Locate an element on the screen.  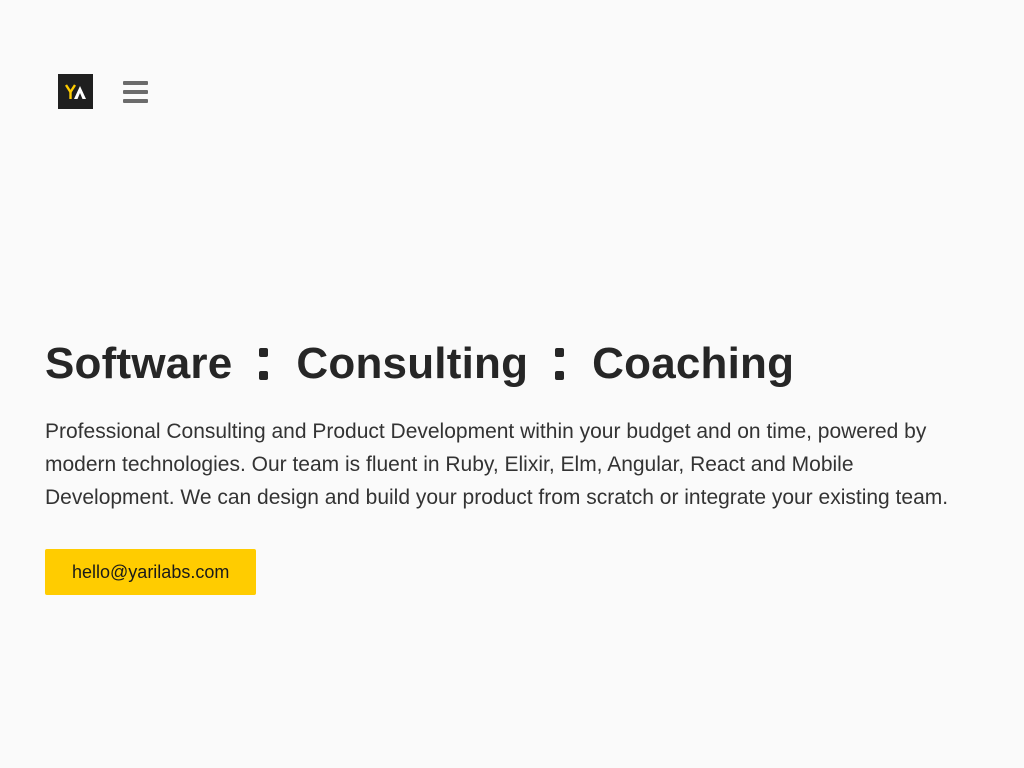
headline-coaching: Coaching is located at coordinates (693, 363).